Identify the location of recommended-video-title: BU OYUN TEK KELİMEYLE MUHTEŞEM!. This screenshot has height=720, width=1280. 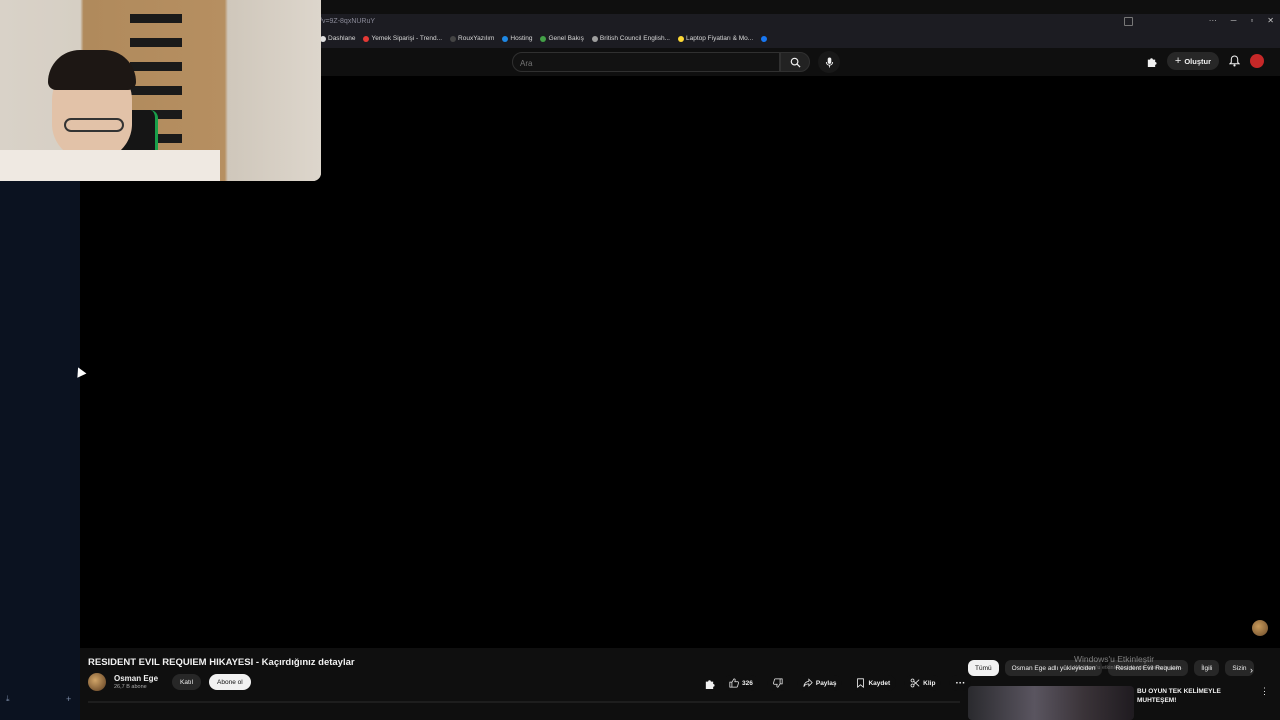
(1192, 696).